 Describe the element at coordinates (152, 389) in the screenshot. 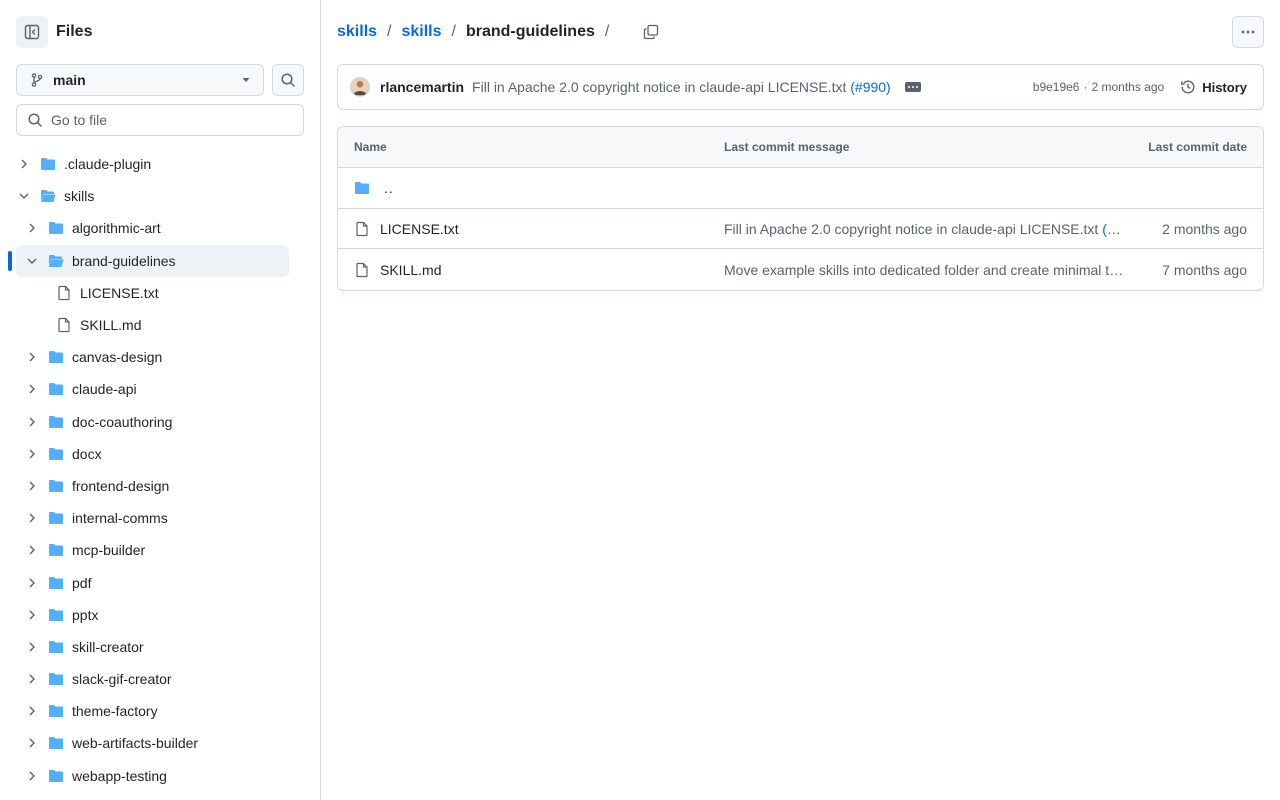

I see `tree-item-claude-api: claude-api` at that location.